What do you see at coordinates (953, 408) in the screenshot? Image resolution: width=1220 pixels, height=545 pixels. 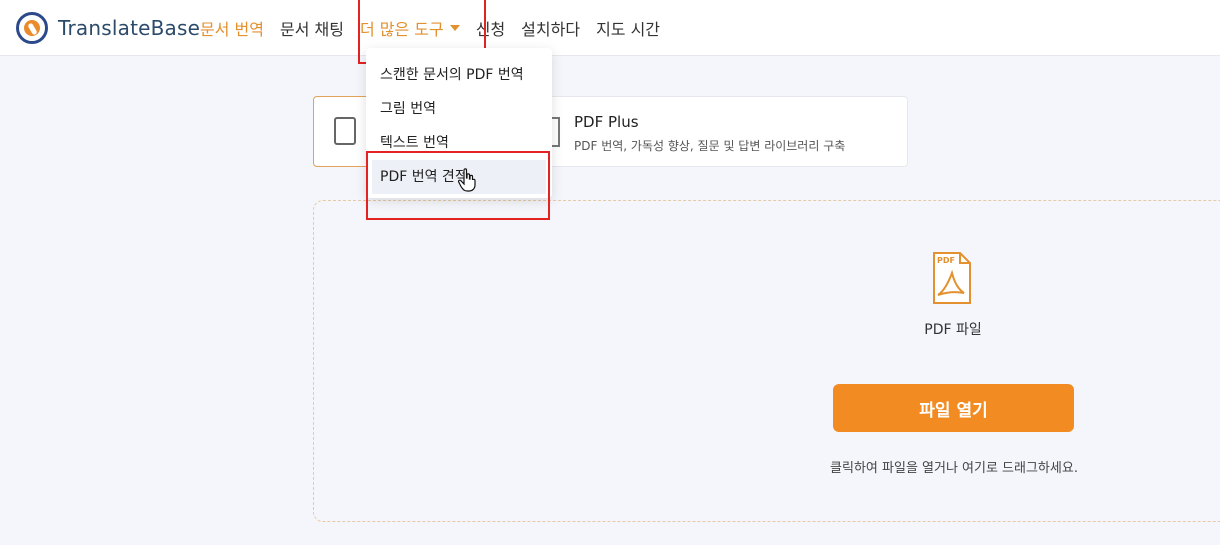 I see `open-file-button: 파일 열기` at bounding box center [953, 408].